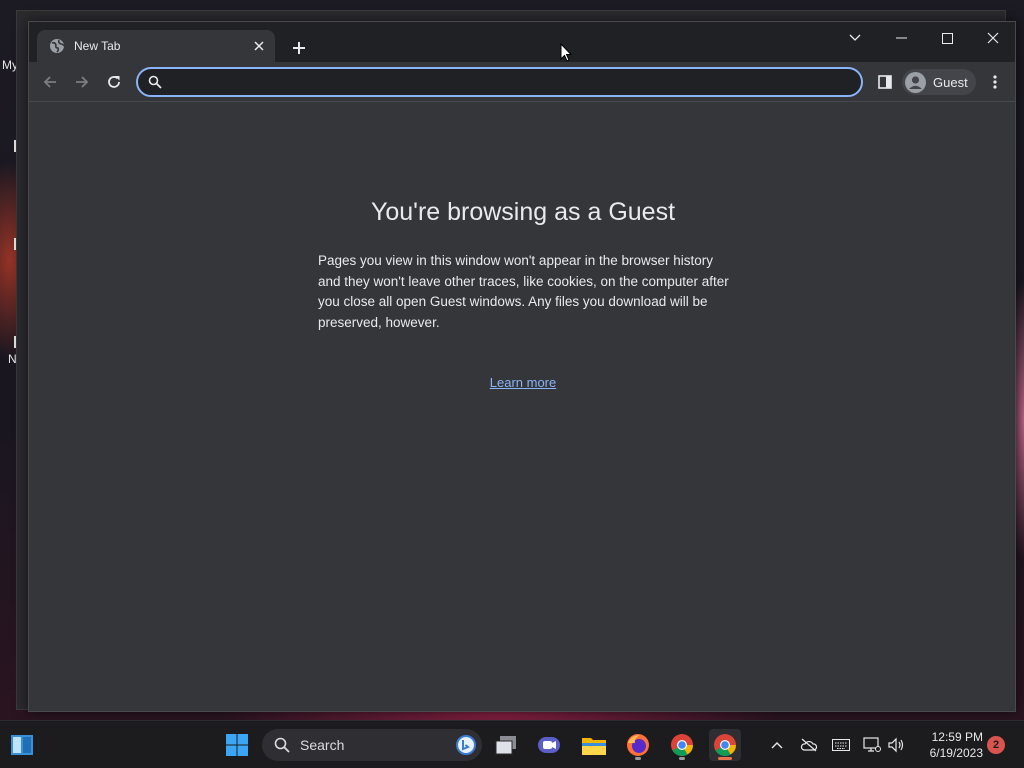 The height and width of the screenshot is (768, 1024). Describe the element at coordinates (522, 42) in the screenshot. I see `title-bar: New Tab` at that location.